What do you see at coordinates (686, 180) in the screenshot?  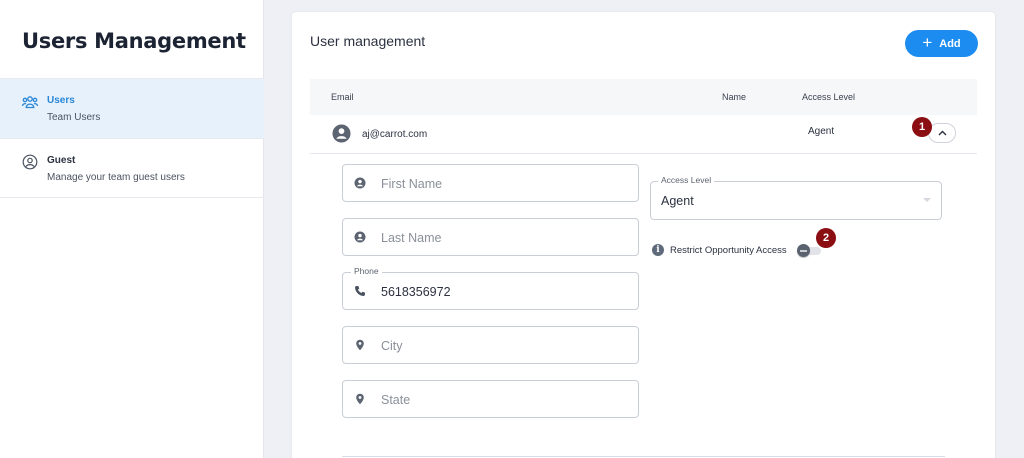 I see `access-level-label: Access Level` at bounding box center [686, 180].